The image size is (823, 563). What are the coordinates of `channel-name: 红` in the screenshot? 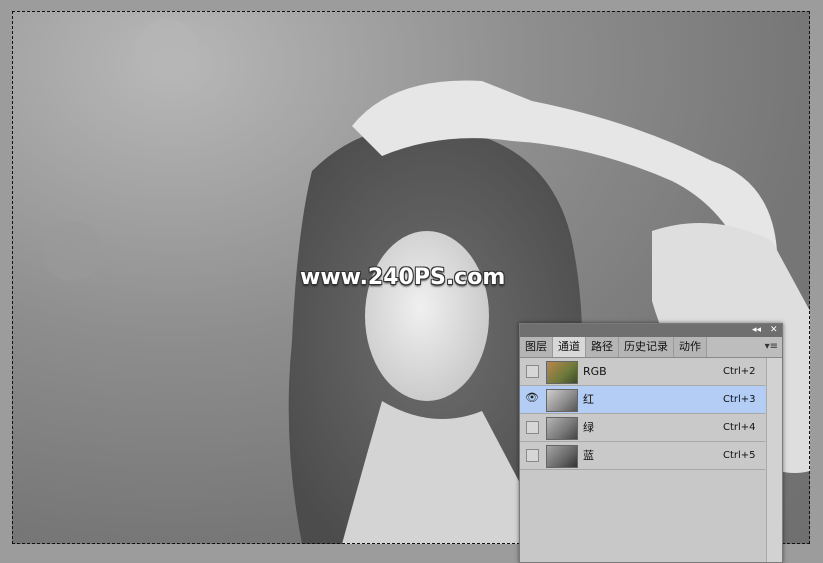 It's located at (588, 399).